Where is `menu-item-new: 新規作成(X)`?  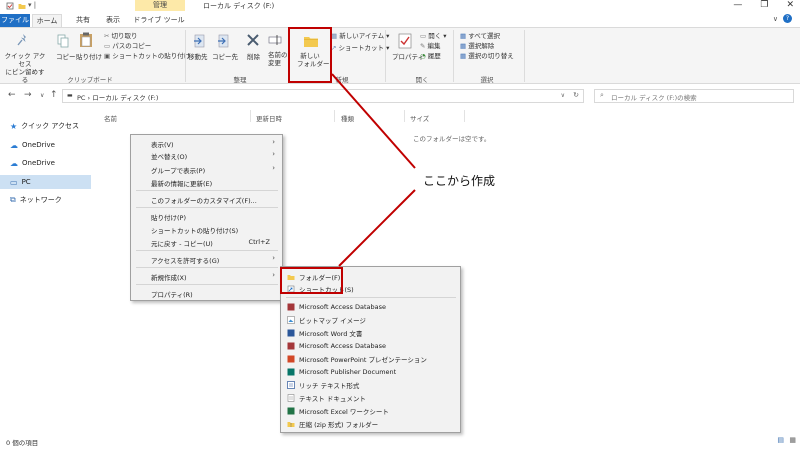
menu-item-new: 新規作成(X) is located at coordinates (169, 277).